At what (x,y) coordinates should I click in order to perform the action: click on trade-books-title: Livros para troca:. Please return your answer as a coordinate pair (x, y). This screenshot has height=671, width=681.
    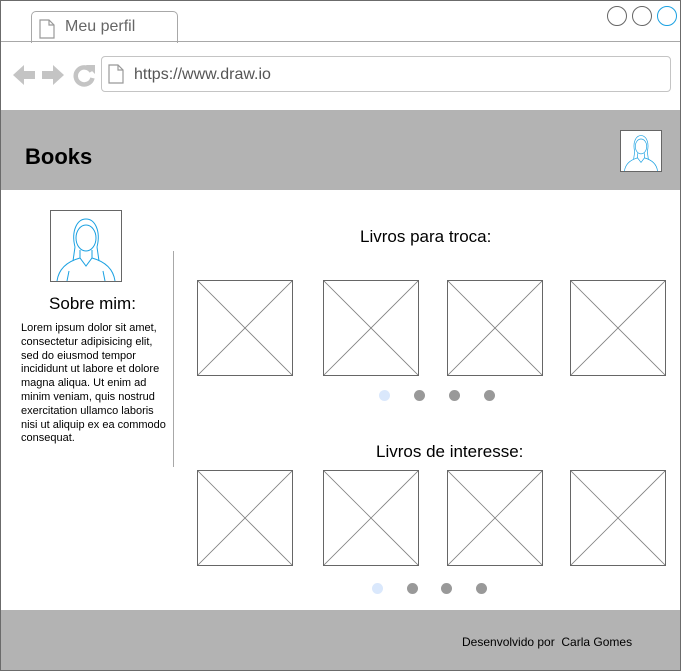
    Looking at the image, I should click on (426, 236).